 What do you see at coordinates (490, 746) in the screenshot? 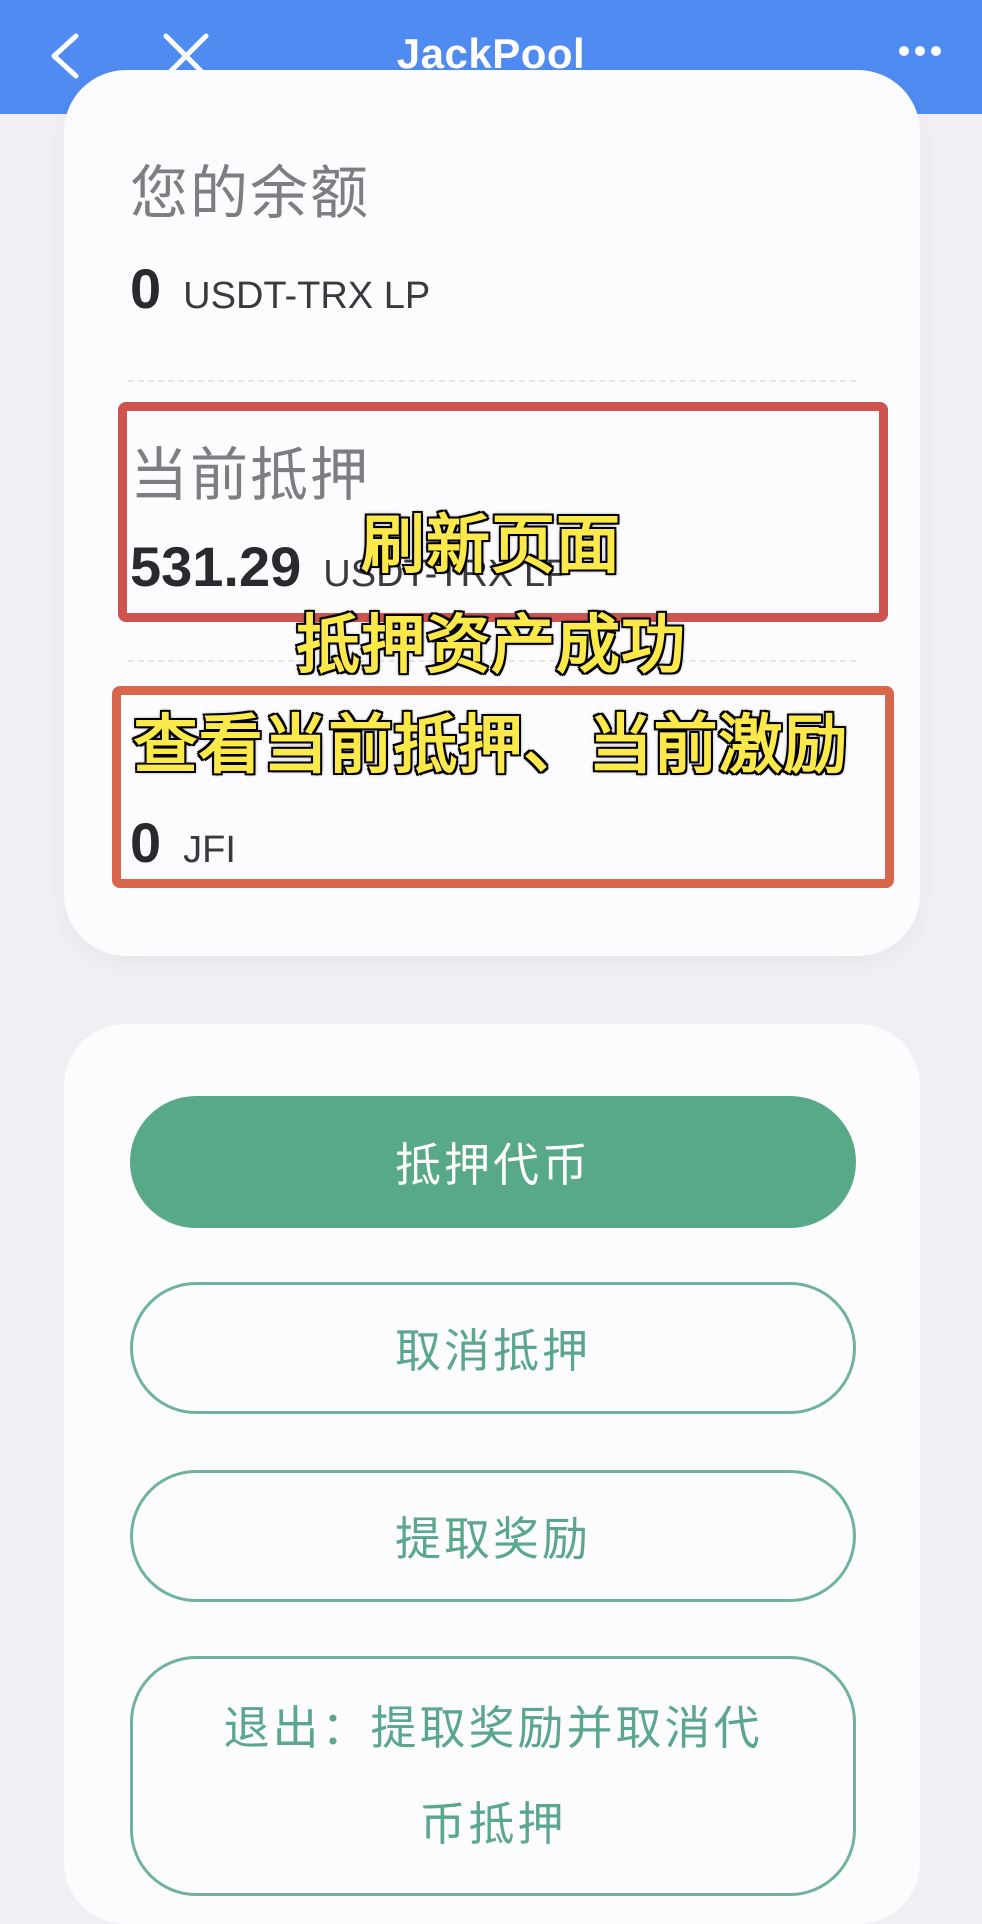
I see `overlay-caption-line3: 查看当前抵押、当前激励` at bounding box center [490, 746].